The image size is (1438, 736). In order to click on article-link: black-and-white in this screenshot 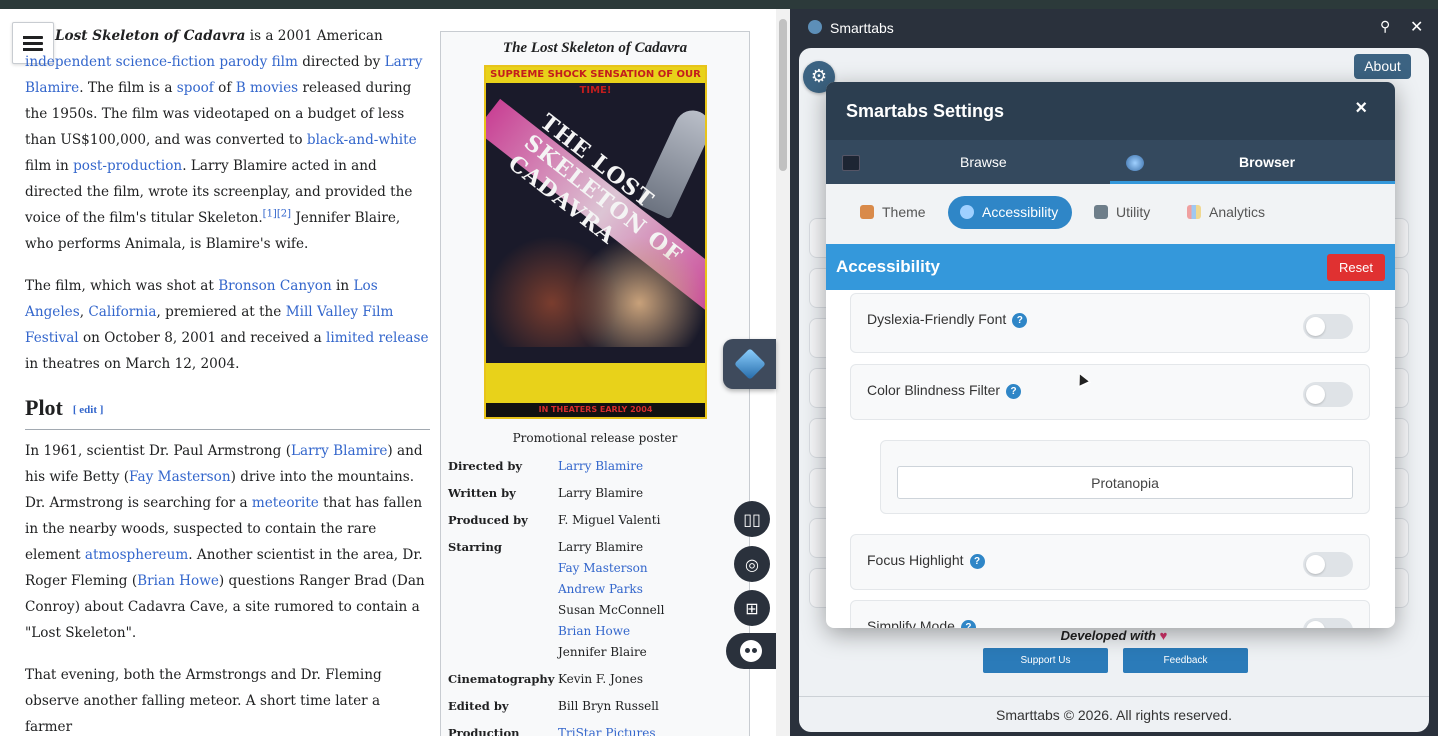, I will do `click(362, 140)`.